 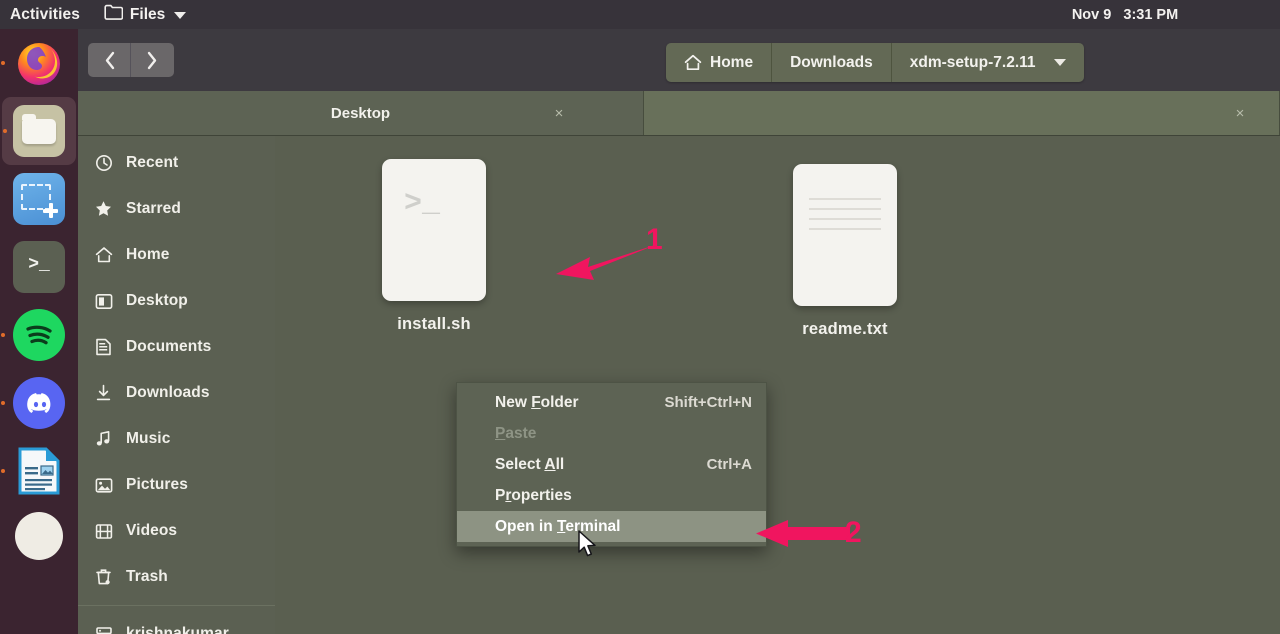 I want to click on sidebar-item-videos: Videos, so click(x=176, y=531).